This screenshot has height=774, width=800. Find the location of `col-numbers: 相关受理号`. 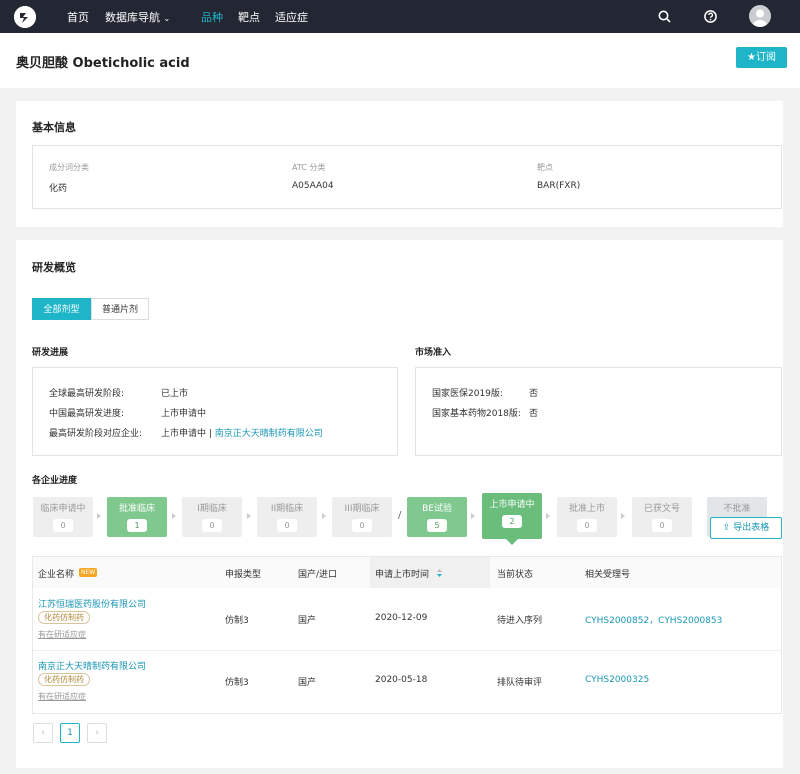

col-numbers: 相关受理号 is located at coordinates (608, 575).